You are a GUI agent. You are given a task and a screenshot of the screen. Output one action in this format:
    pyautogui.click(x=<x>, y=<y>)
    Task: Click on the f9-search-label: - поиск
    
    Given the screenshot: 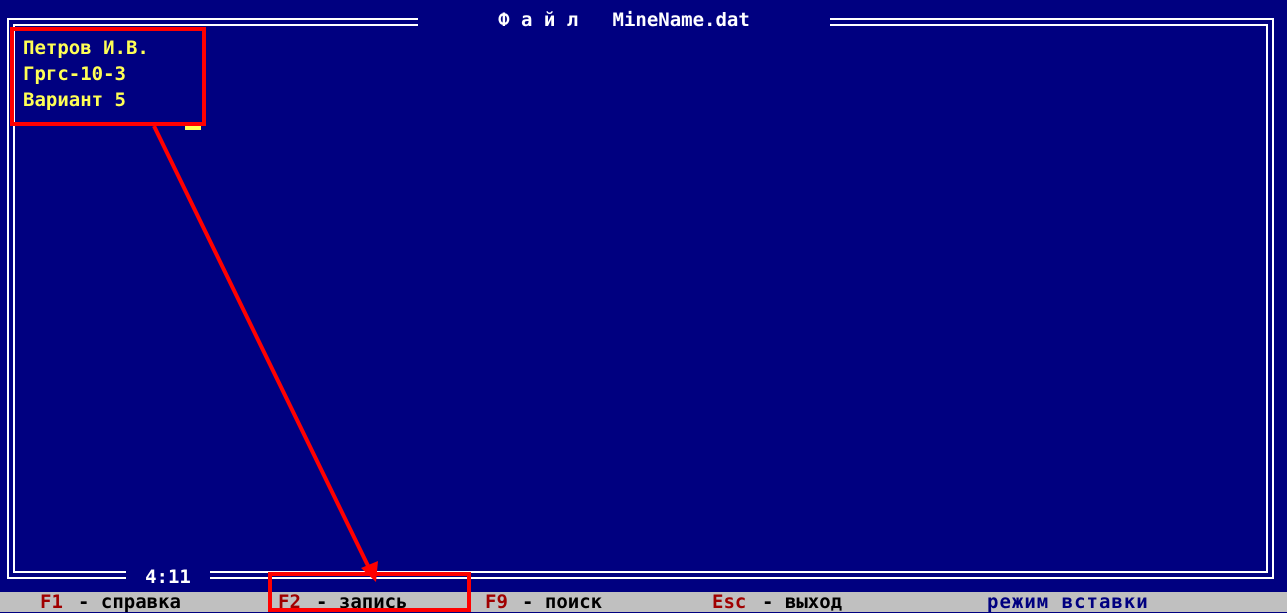 What is the action you would take?
    pyautogui.click(x=562, y=602)
    